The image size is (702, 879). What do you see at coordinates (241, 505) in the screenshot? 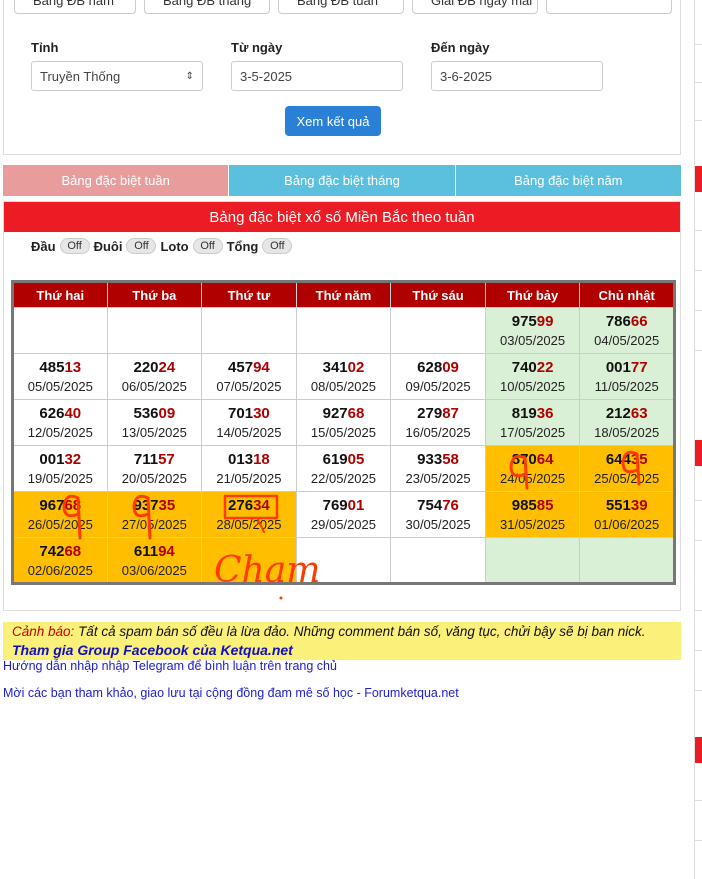
I see `number-head: 276` at bounding box center [241, 505].